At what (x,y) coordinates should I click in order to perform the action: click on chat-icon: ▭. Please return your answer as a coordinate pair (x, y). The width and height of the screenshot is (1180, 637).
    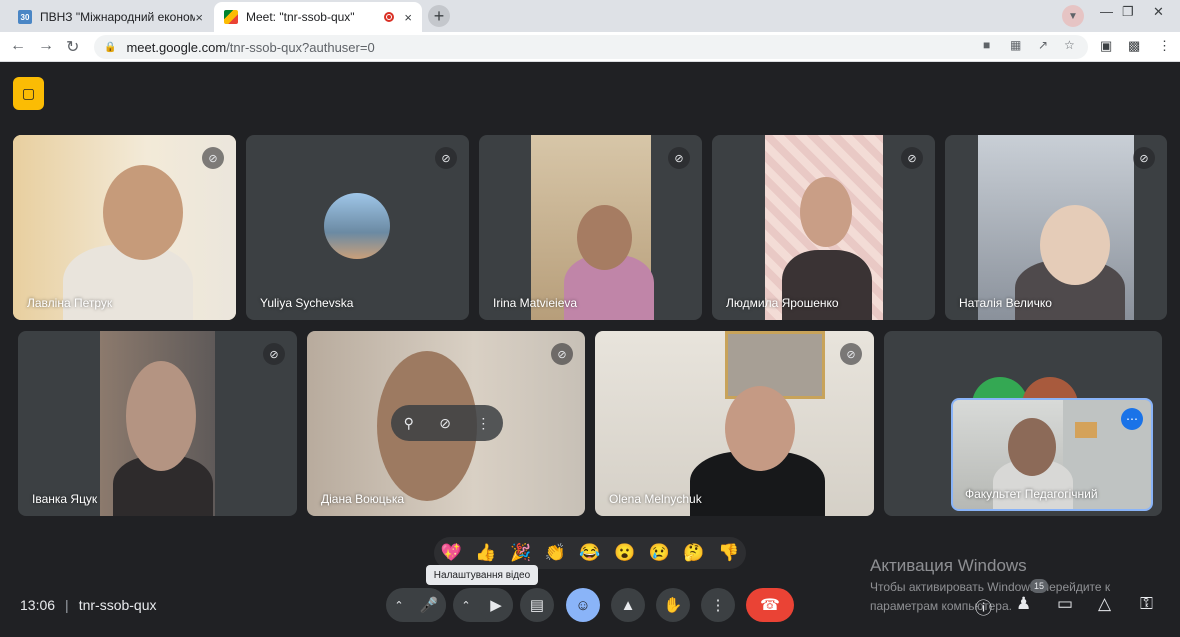
    Looking at the image, I should click on (1065, 604).